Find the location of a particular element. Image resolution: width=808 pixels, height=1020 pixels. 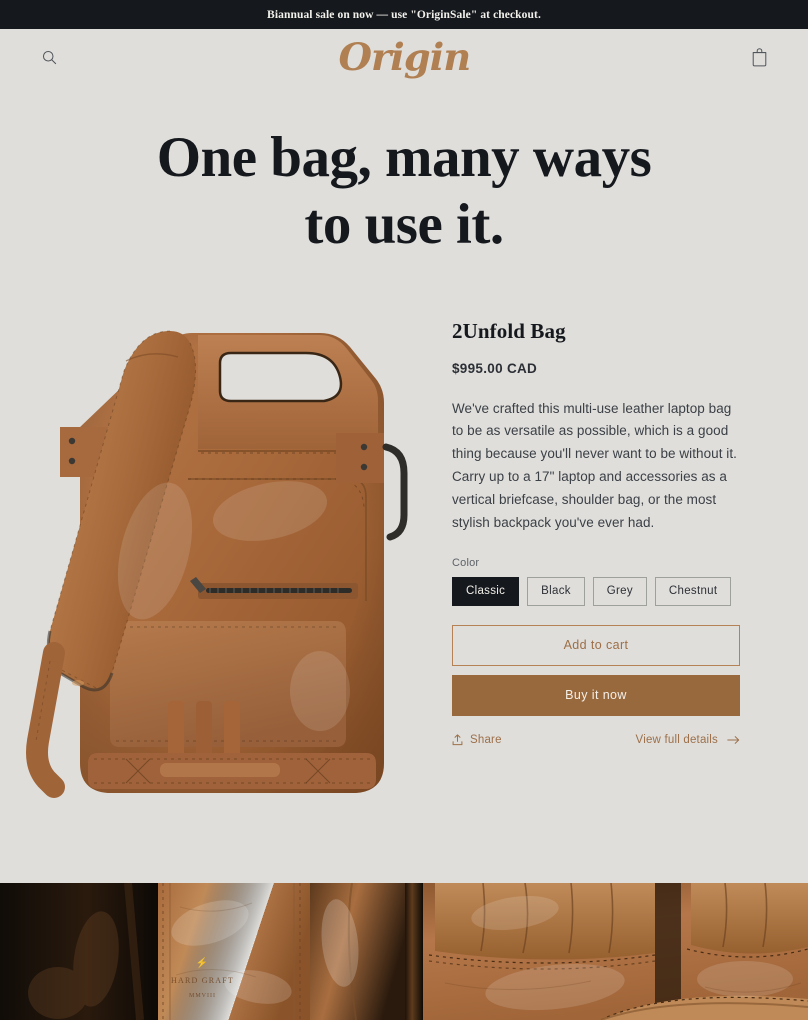

color-swatch-chestnut: Chestnut is located at coordinates (693, 591).